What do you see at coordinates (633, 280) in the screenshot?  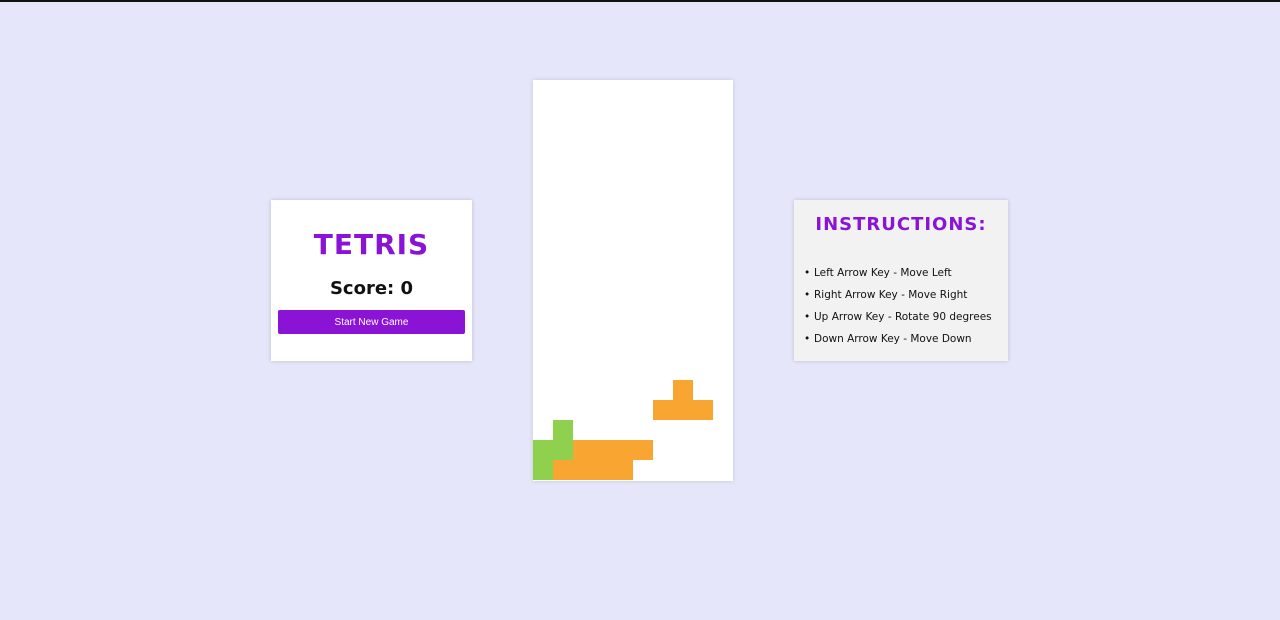 I see `game-board` at bounding box center [633, 280].